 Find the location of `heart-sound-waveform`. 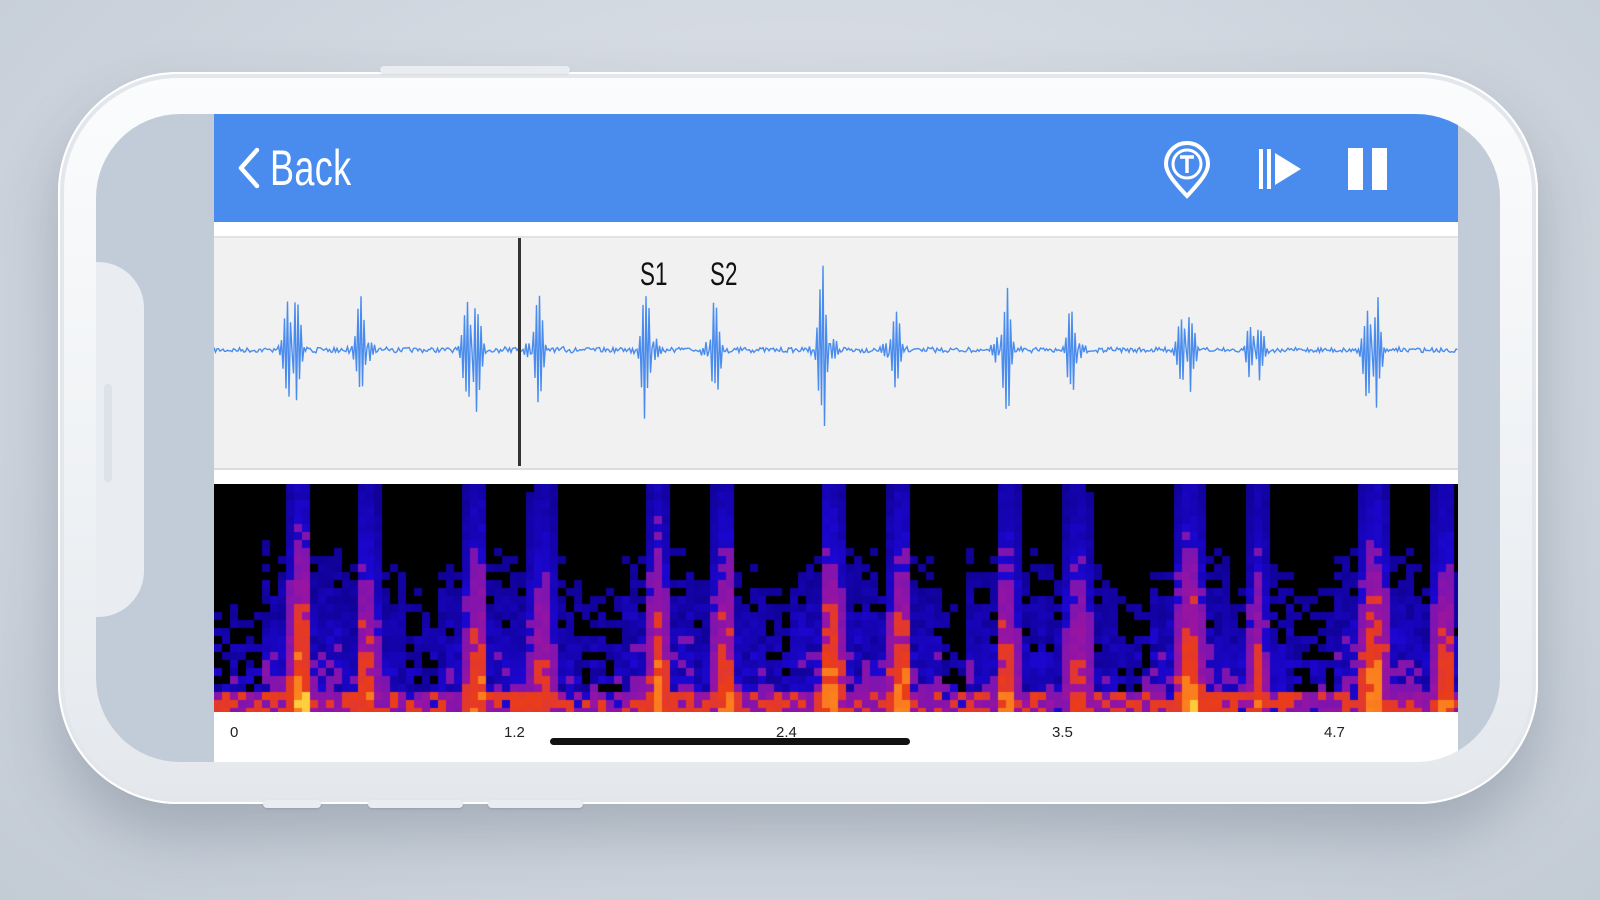

heart-sound-waveform is located at coordinates (836, 346).